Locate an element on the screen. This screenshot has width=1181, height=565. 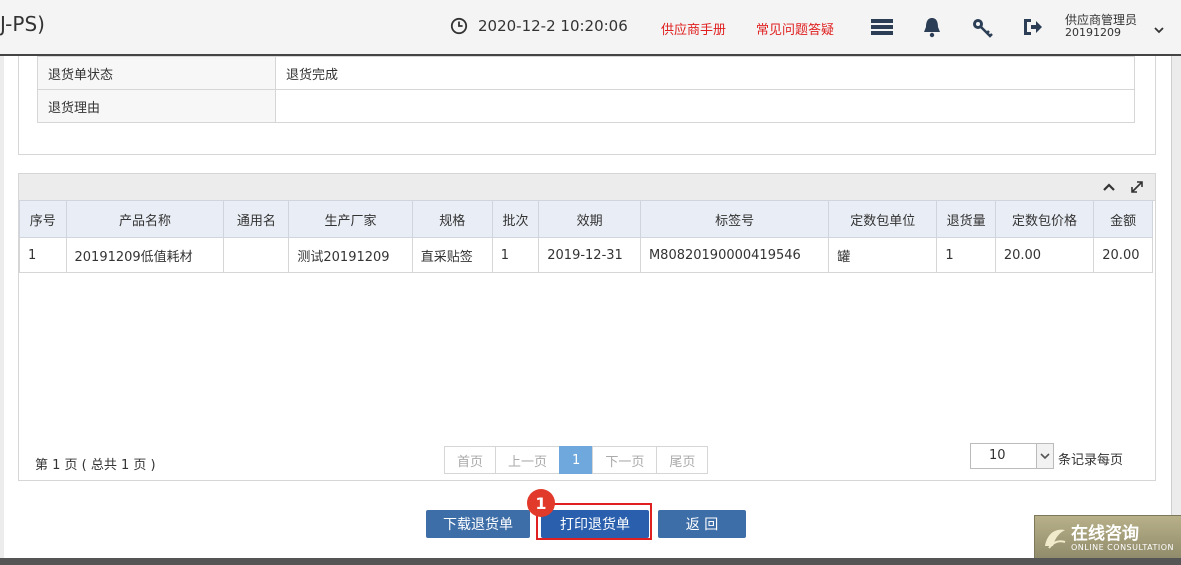
column-header: 退货量 is located at coordinates (966, 219).